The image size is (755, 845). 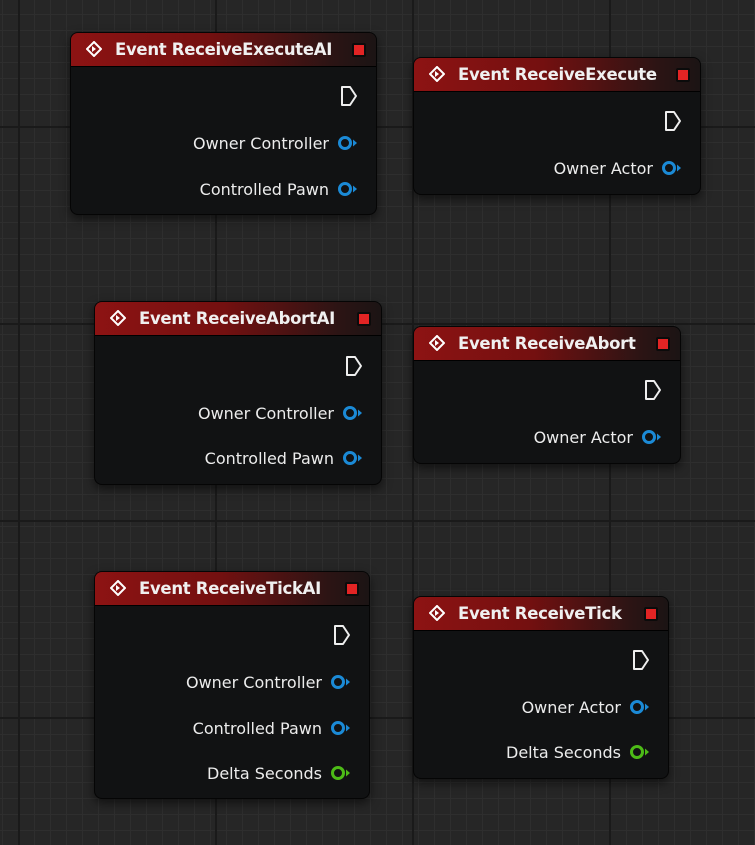 I want to click on event-node-receive-execute: Event ReceiveExecute Owner Actor, so click(x=557, y=126).